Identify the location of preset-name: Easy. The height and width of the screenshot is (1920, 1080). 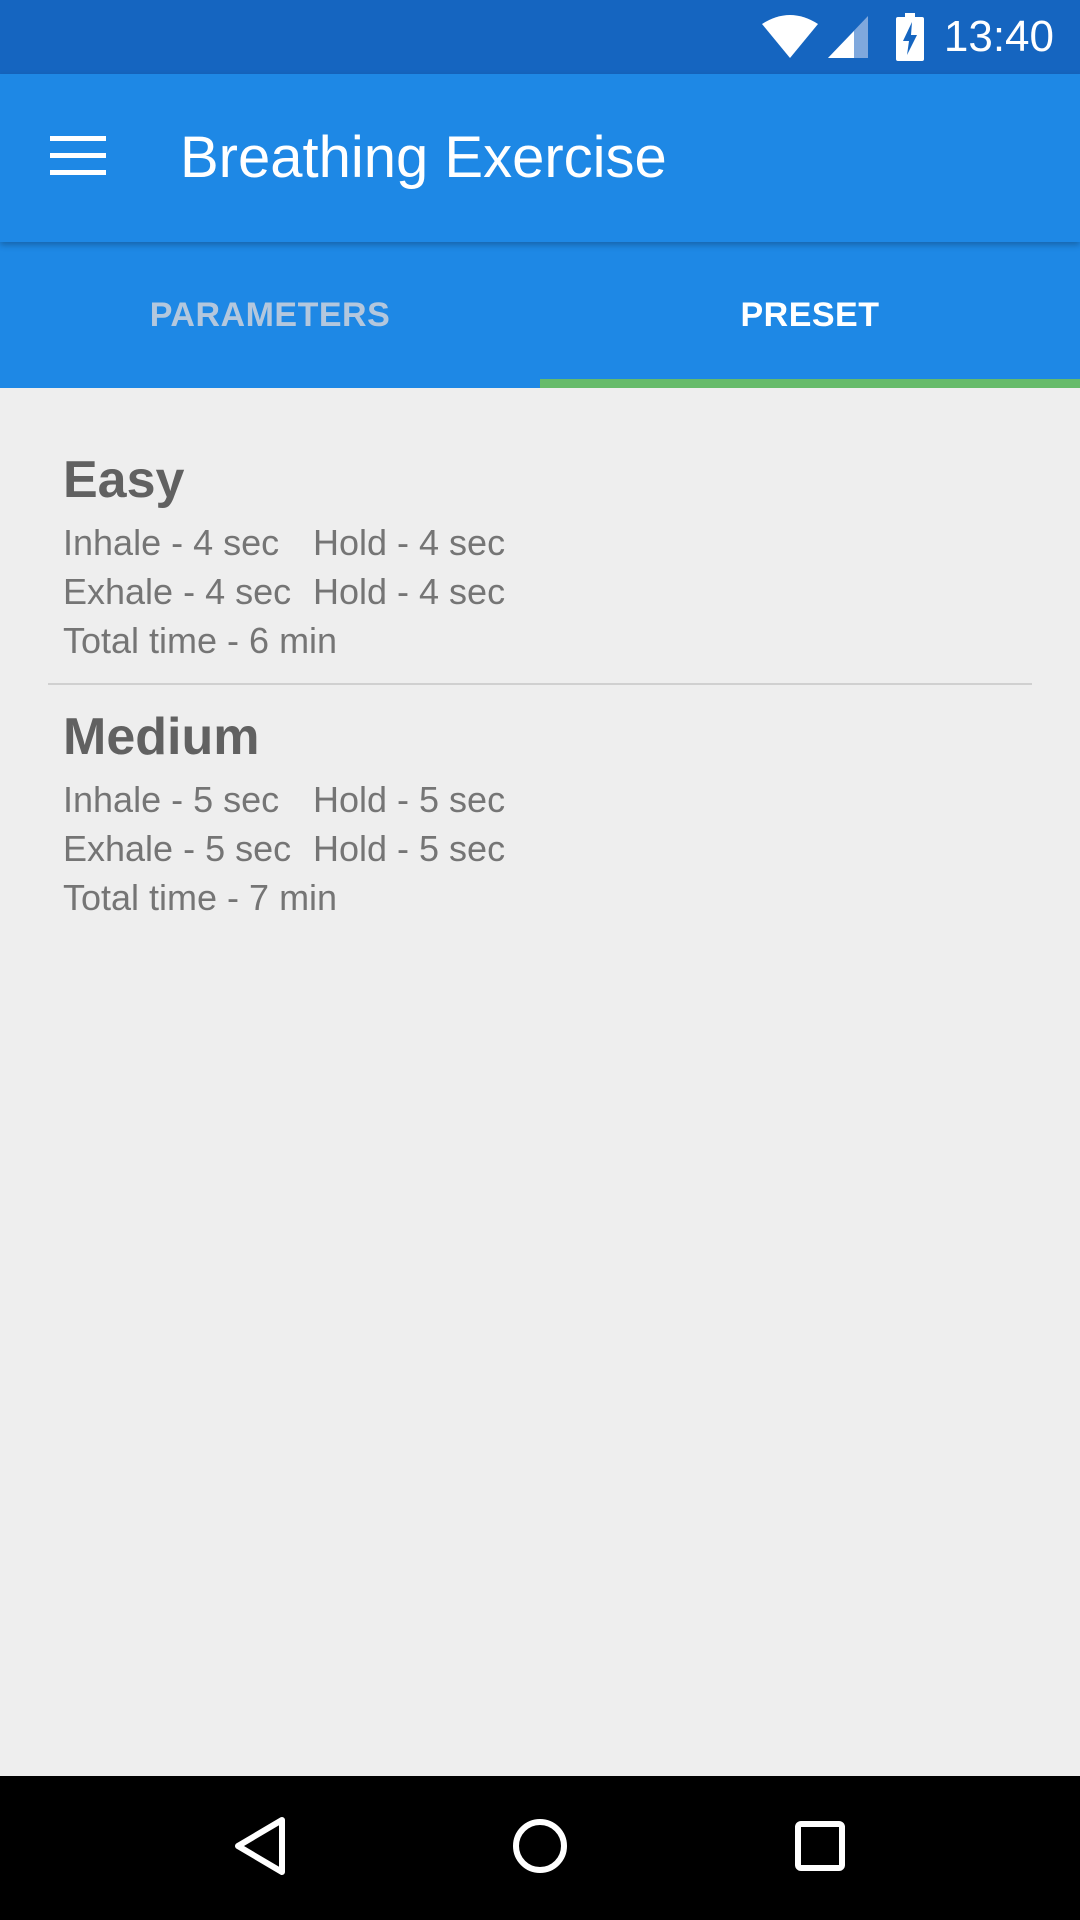
(124, 480).